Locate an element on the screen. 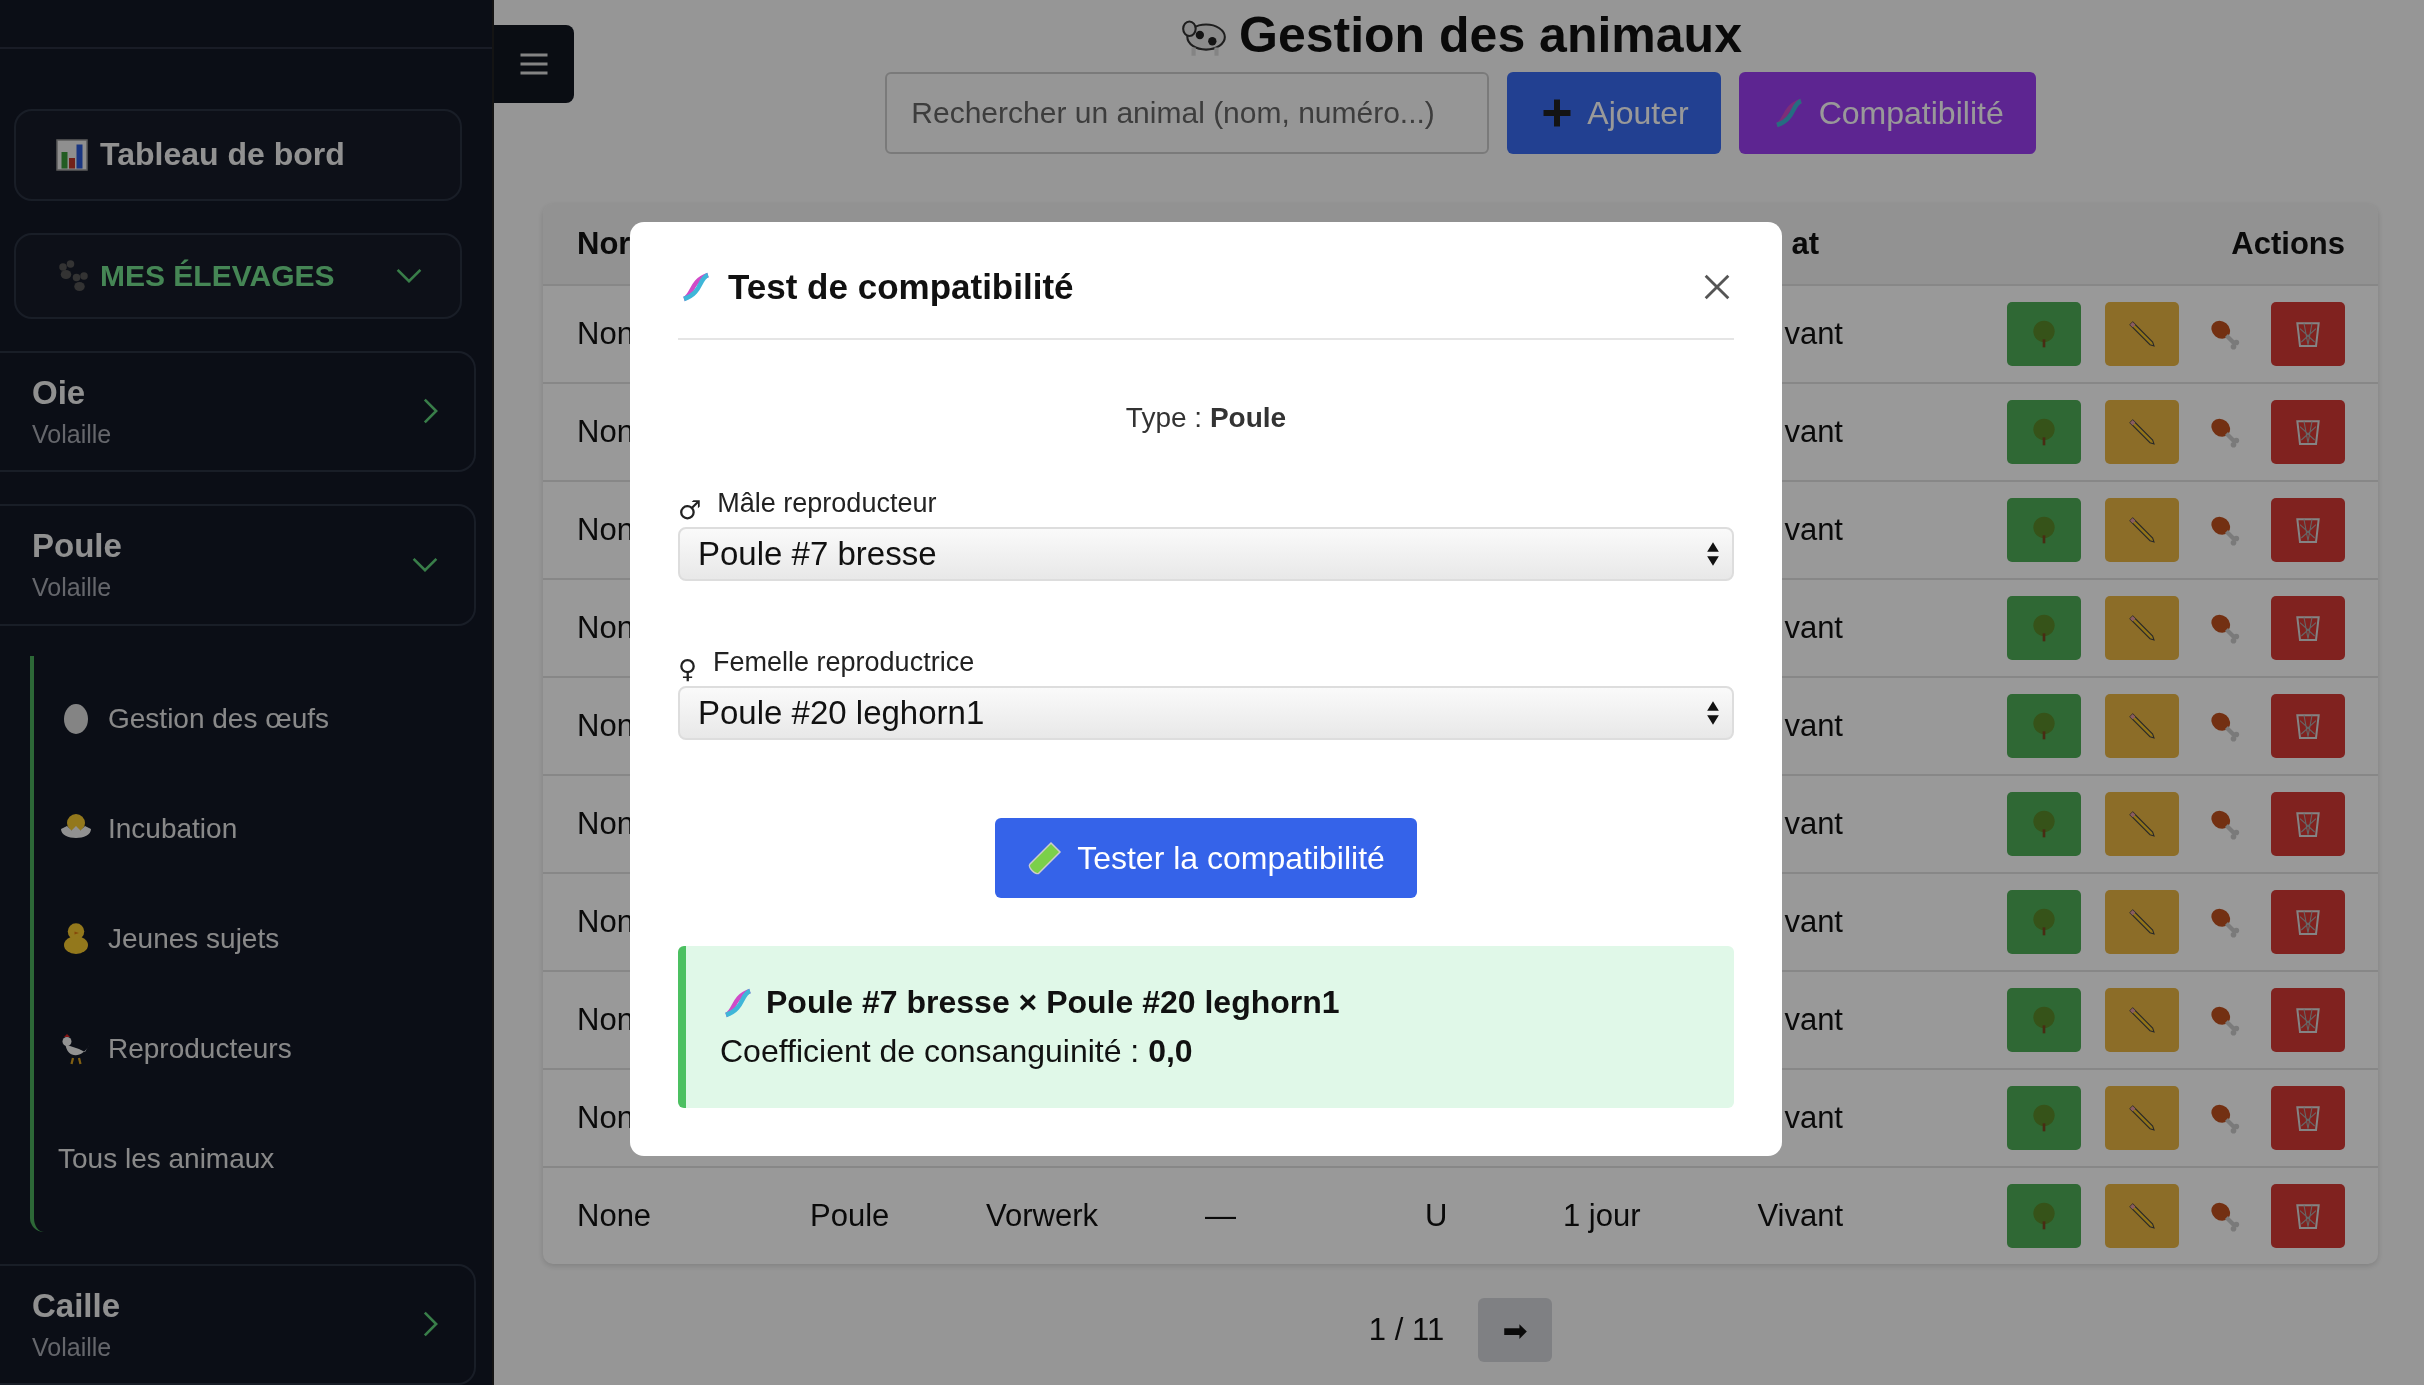  column-header: Nor is located at coordinates (604, 243).